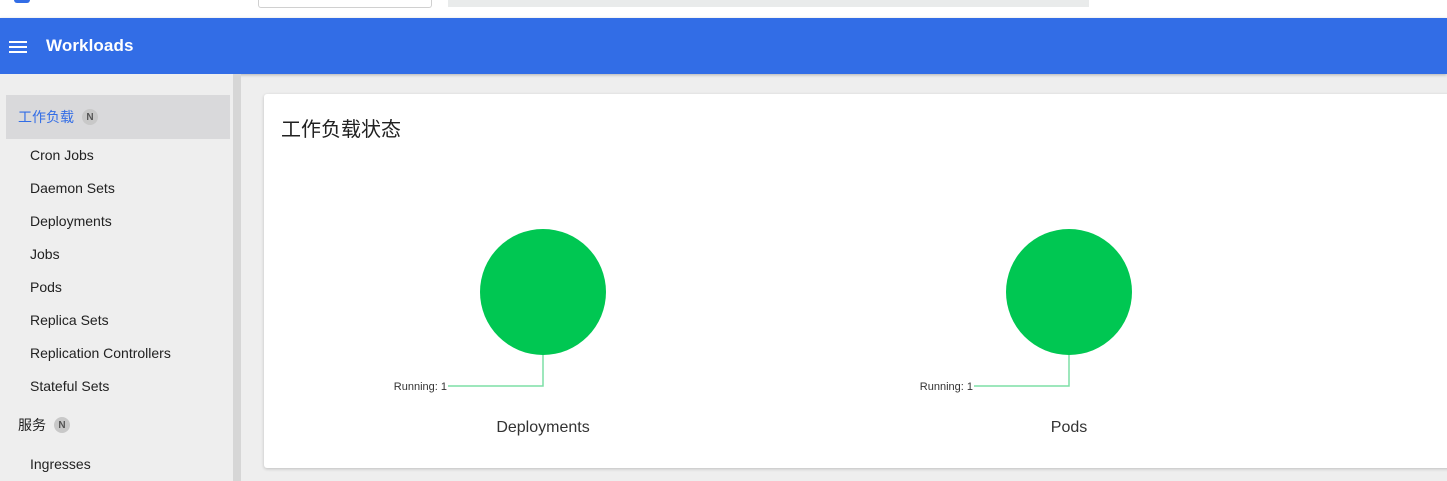  Describe the element at coordinates (542, 427) in the screenshot. I see `chart-title: Deployments` at that location.